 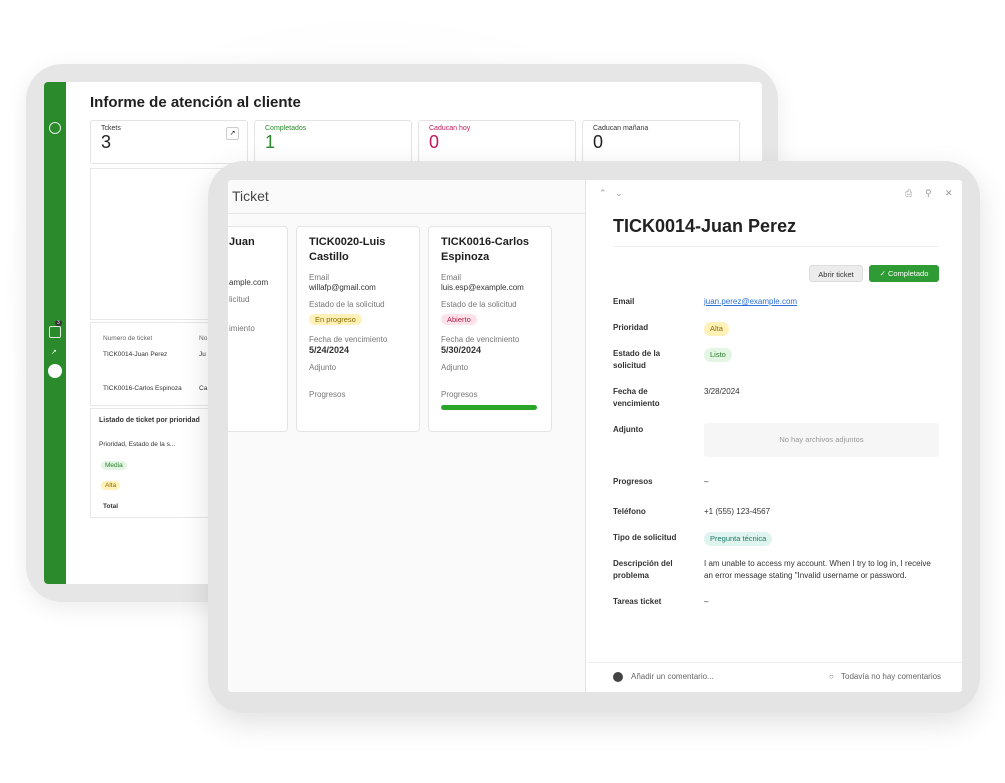 I want to click on status-badge: Listo, so click(x=718, y=355).